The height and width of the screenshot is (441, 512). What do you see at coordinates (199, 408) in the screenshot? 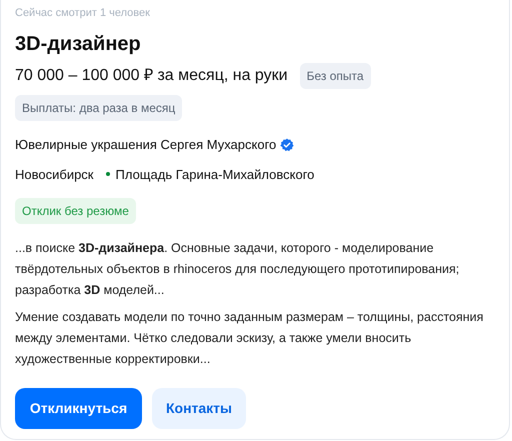
I see `contacts-button: Контакты` at bounding box center [199, 408].